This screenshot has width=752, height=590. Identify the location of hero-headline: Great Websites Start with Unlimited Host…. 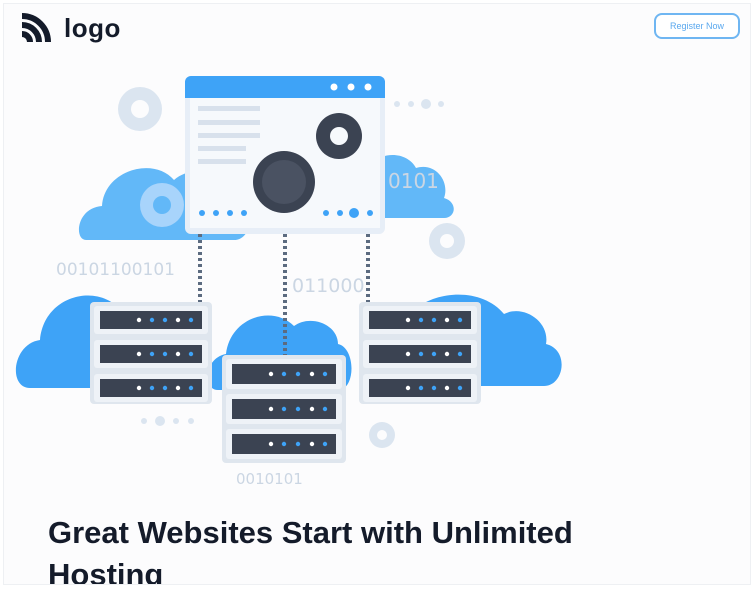
(310, 550).